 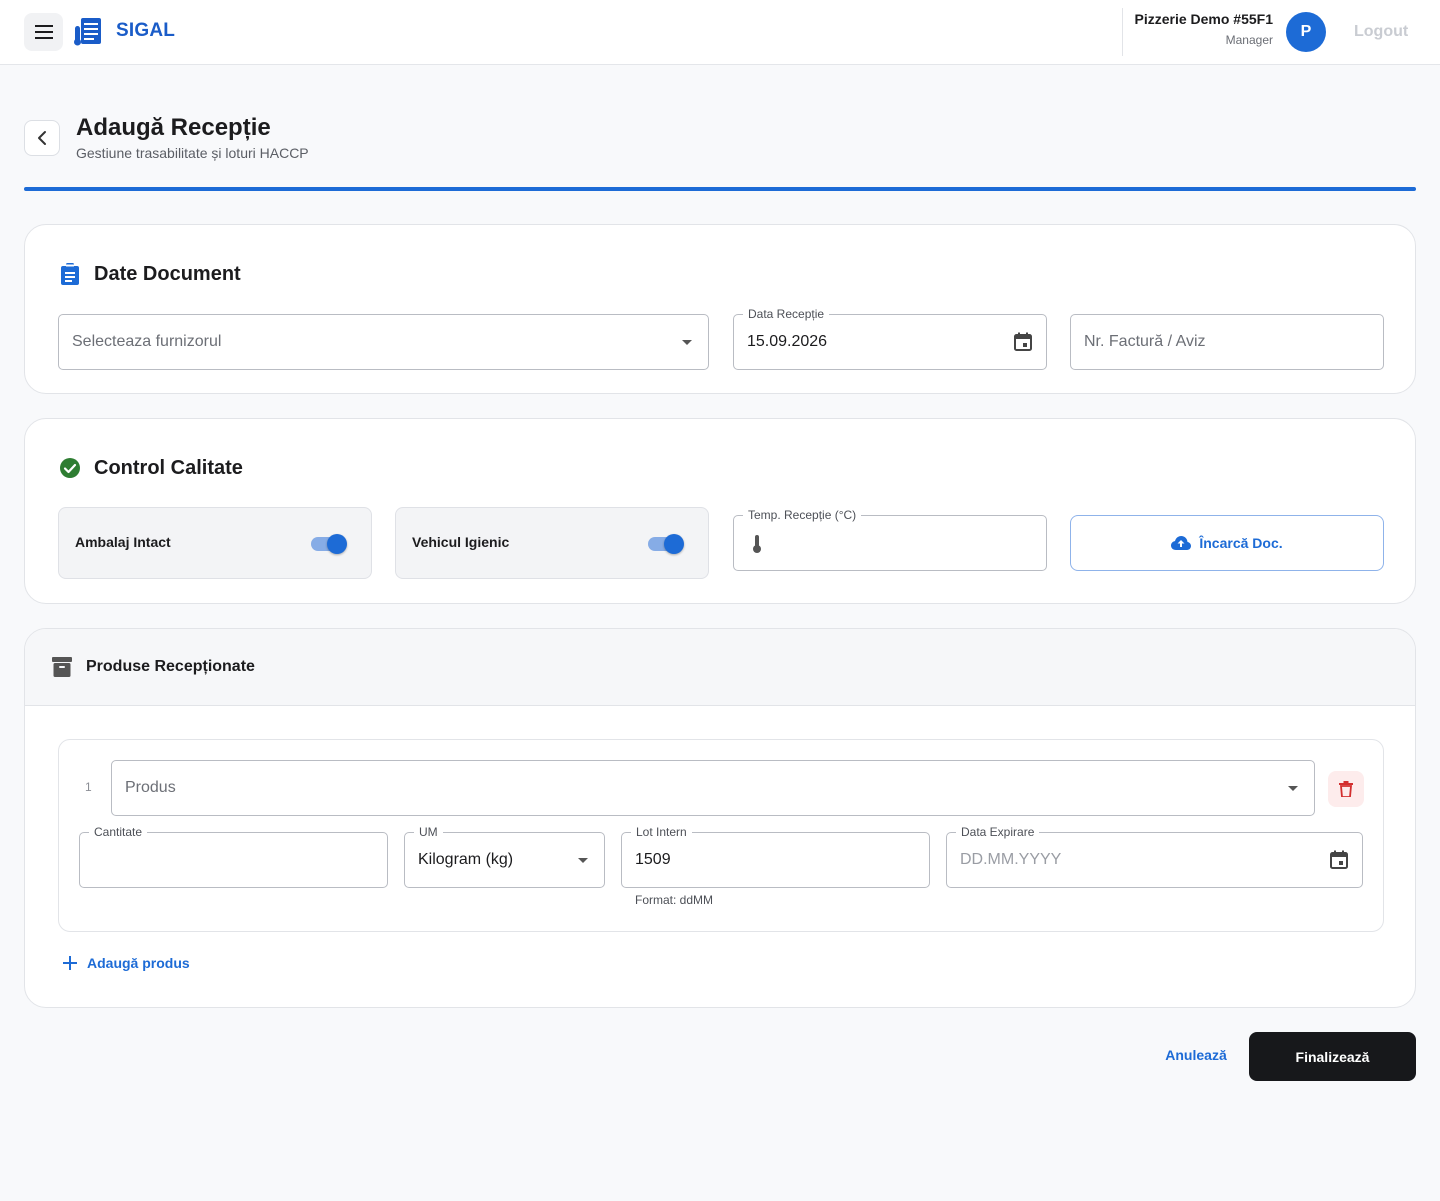 I want to click on thermometer-icon, so click(x=757, y=544).